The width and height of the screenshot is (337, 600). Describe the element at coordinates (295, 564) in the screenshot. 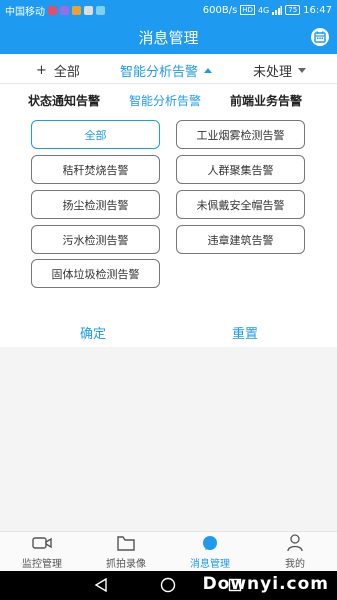

I see `tab-label: 我的` at that location.